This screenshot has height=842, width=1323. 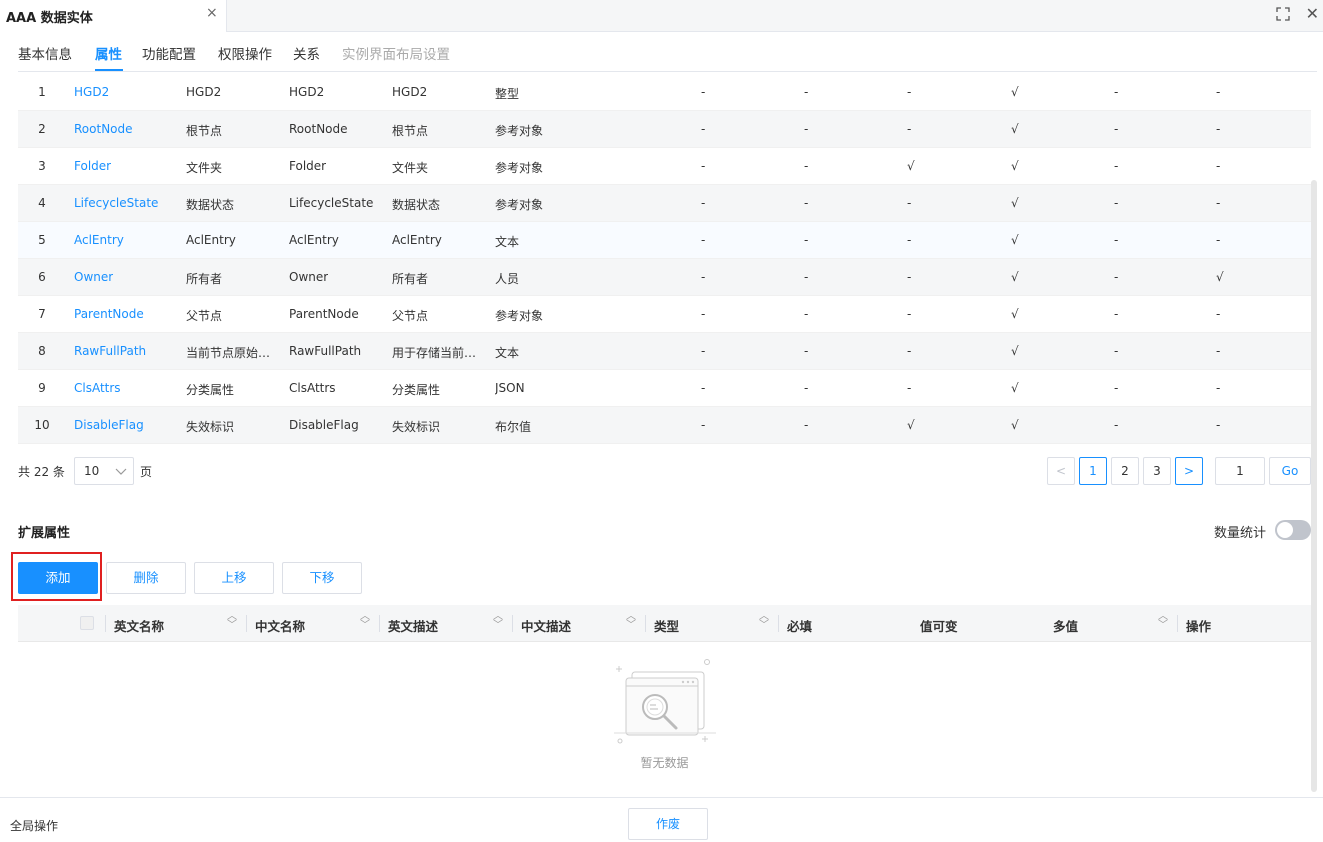 What do you see at coordinates (212, 13) in the screenshot?
I see `close-tab-icon: ×` at bounding box center [212, 13].